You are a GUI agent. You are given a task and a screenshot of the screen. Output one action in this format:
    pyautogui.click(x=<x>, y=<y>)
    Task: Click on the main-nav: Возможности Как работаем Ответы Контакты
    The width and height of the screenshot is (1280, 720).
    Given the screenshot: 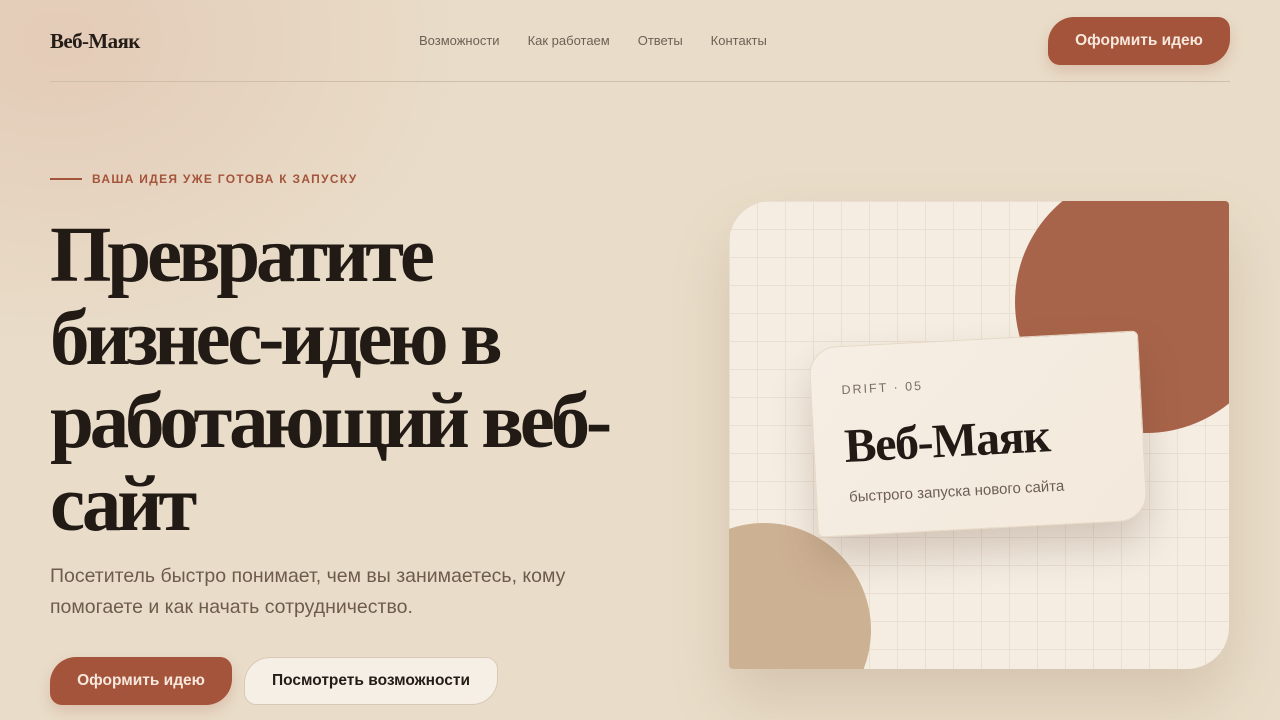 What is the action you would take?
    pyautogui.click(x=593, y=40)
    